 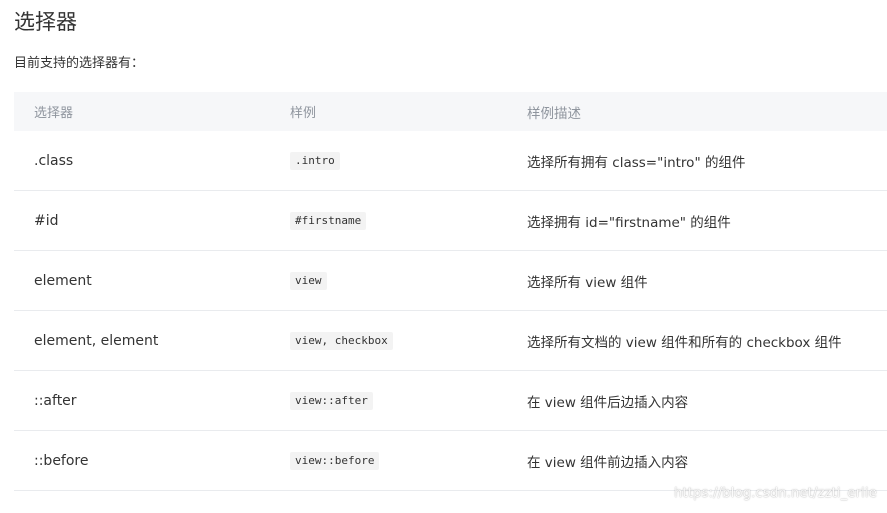 I want to click on cell-description: 在 view 组件后边插入内容, so click(x=608, y=402).